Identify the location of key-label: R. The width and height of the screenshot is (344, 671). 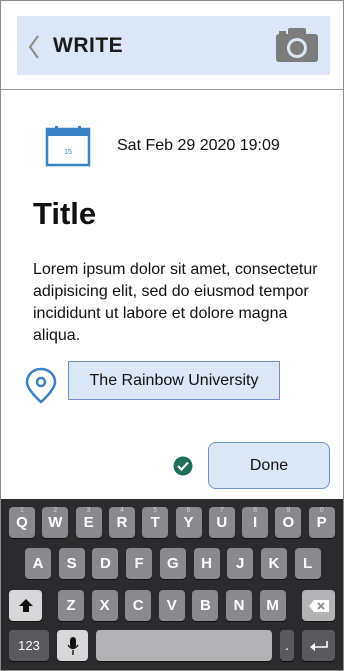
(122, 522).